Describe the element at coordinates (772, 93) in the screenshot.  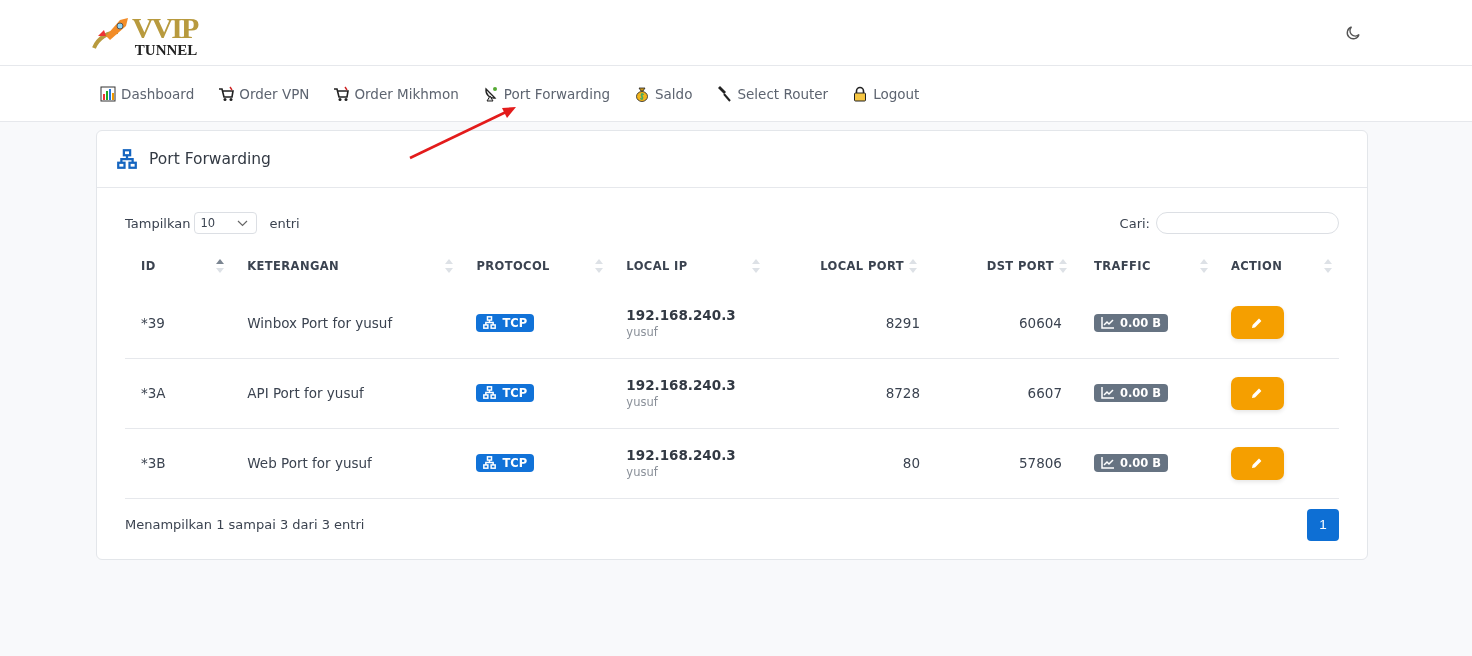
I see `nav-link: Select Router` at that location.